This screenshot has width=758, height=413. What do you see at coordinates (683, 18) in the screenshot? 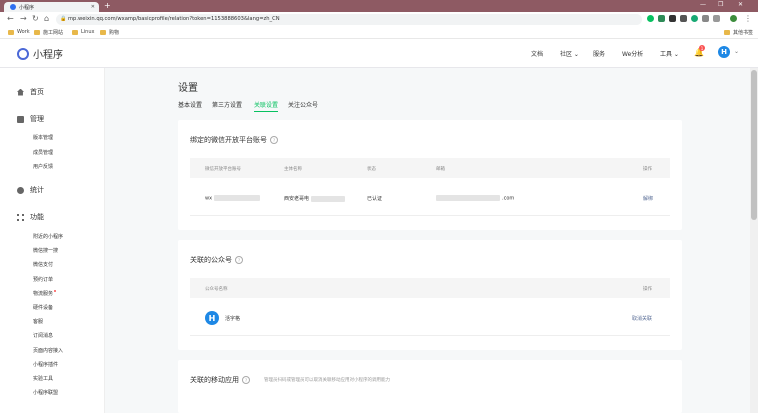
I see `extension-m-icon` at bounding box center [683, 18].